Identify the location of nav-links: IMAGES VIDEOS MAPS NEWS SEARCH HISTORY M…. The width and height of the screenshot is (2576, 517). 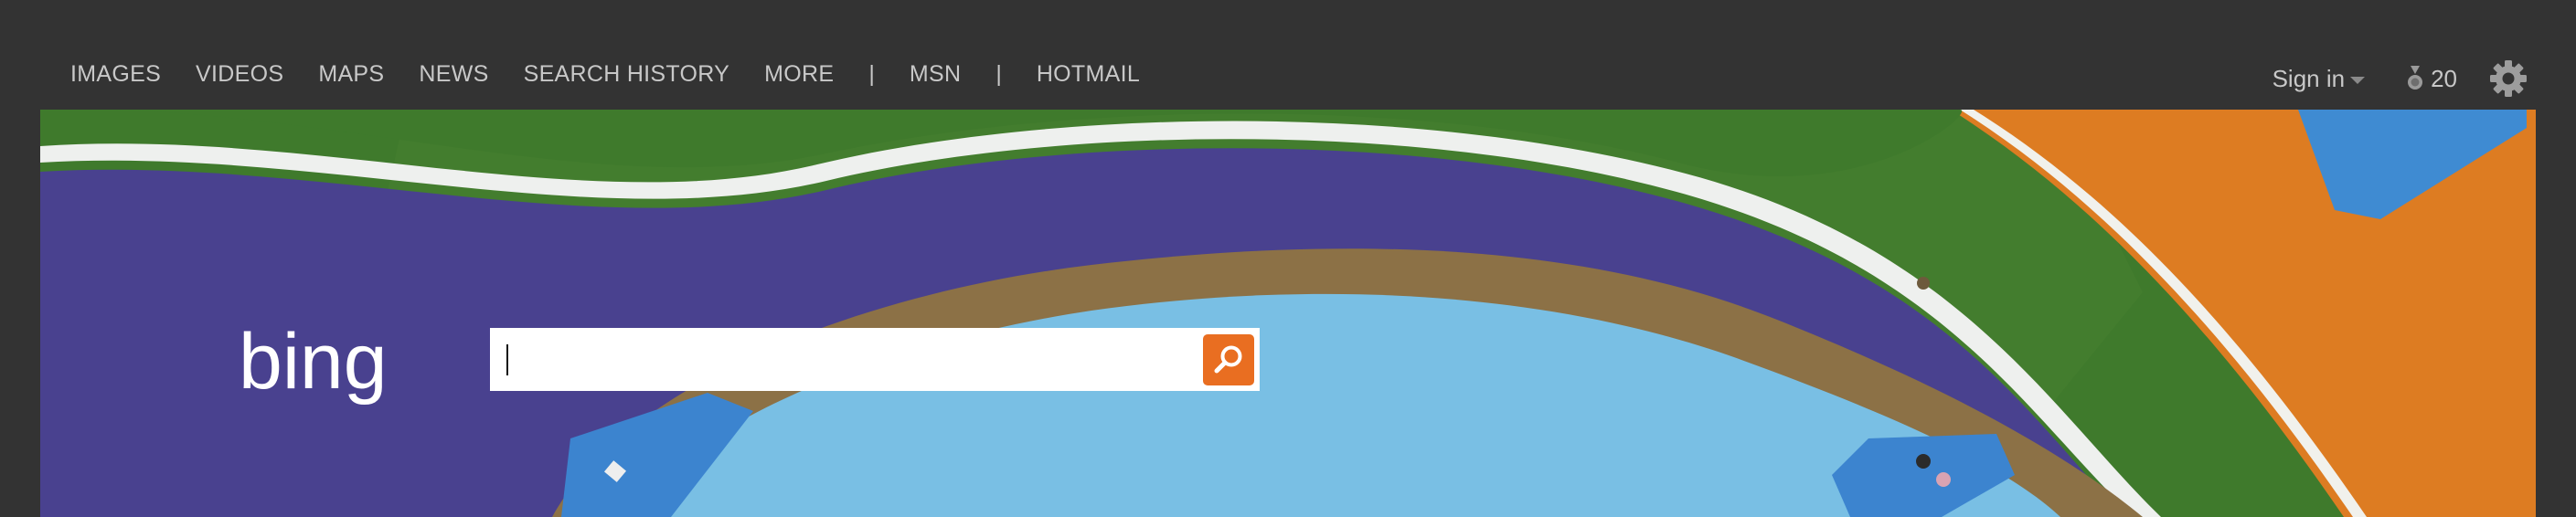
(622, 74).